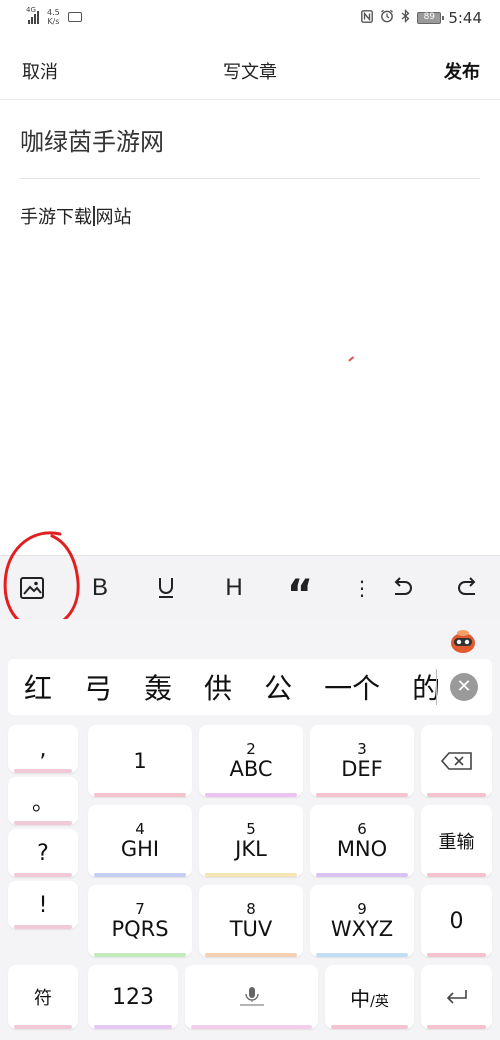 The width and height of the screenshot is (500, 1040). I want to click on candidate-close-button: ✕, so click(464, 687).